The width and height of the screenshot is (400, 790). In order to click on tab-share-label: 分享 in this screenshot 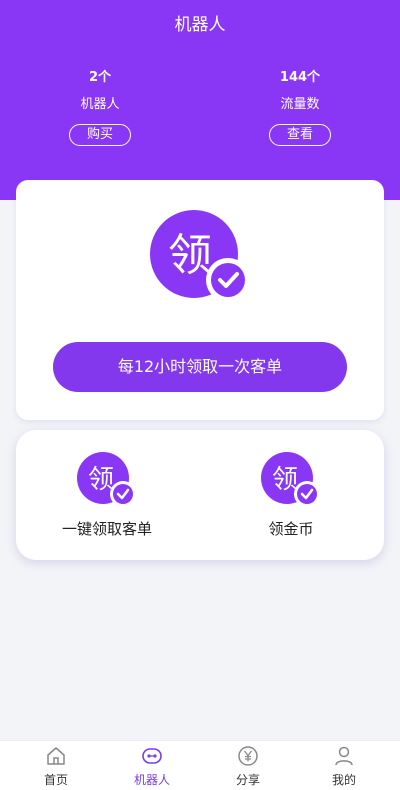, I will do `click(247, 780)`.